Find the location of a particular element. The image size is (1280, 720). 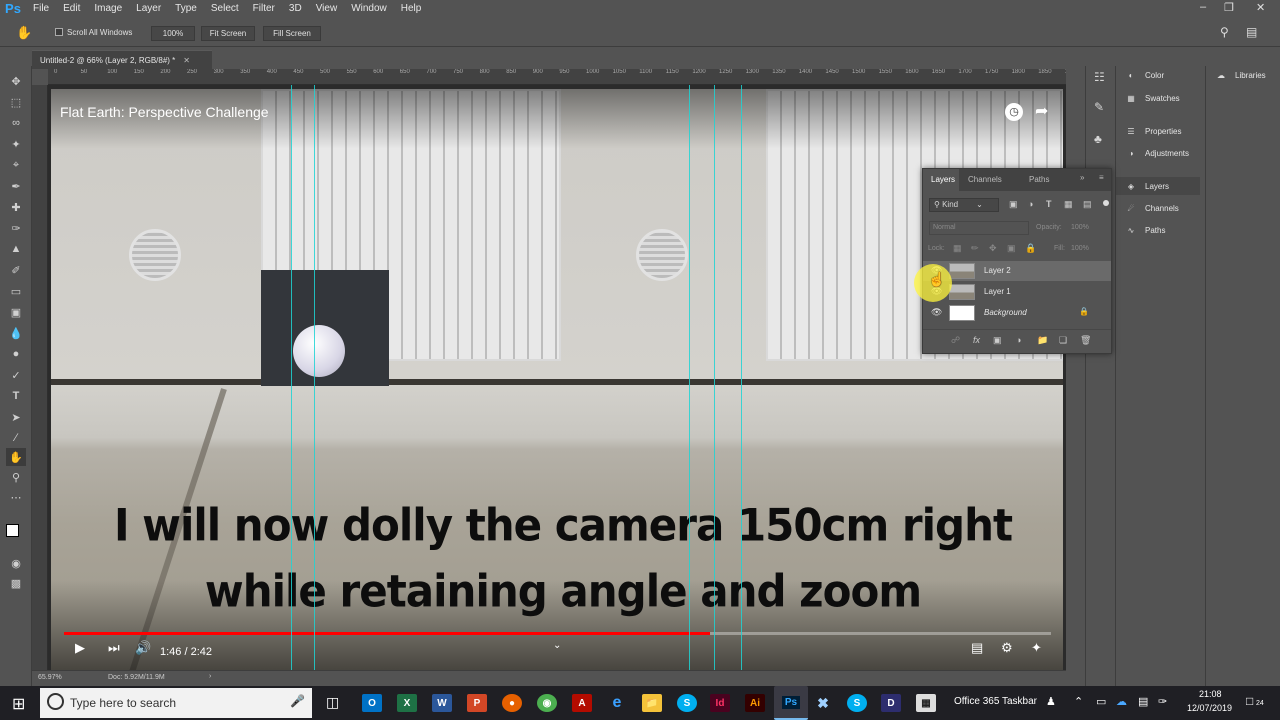

layer-name: Background is located at coordinates (1005, 312).